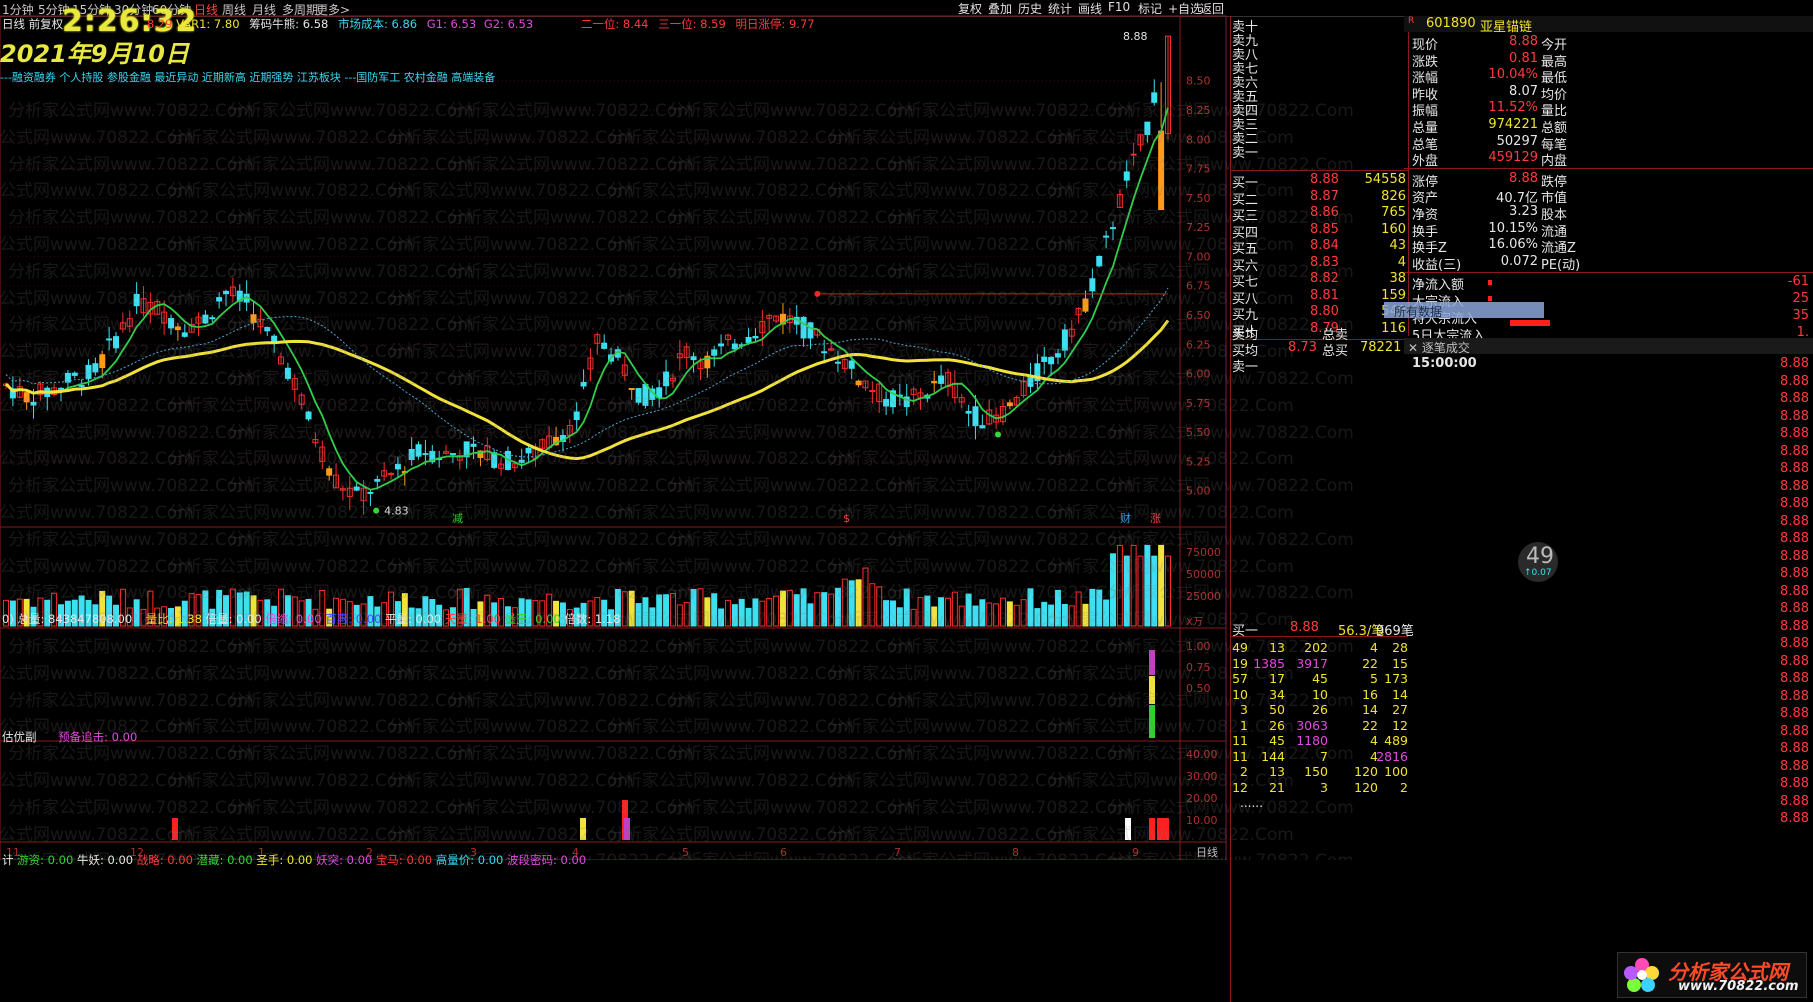 This screenshot has height=1002, width=1813. I want to click on total-buy-label: 总买, so click(1335, 351).